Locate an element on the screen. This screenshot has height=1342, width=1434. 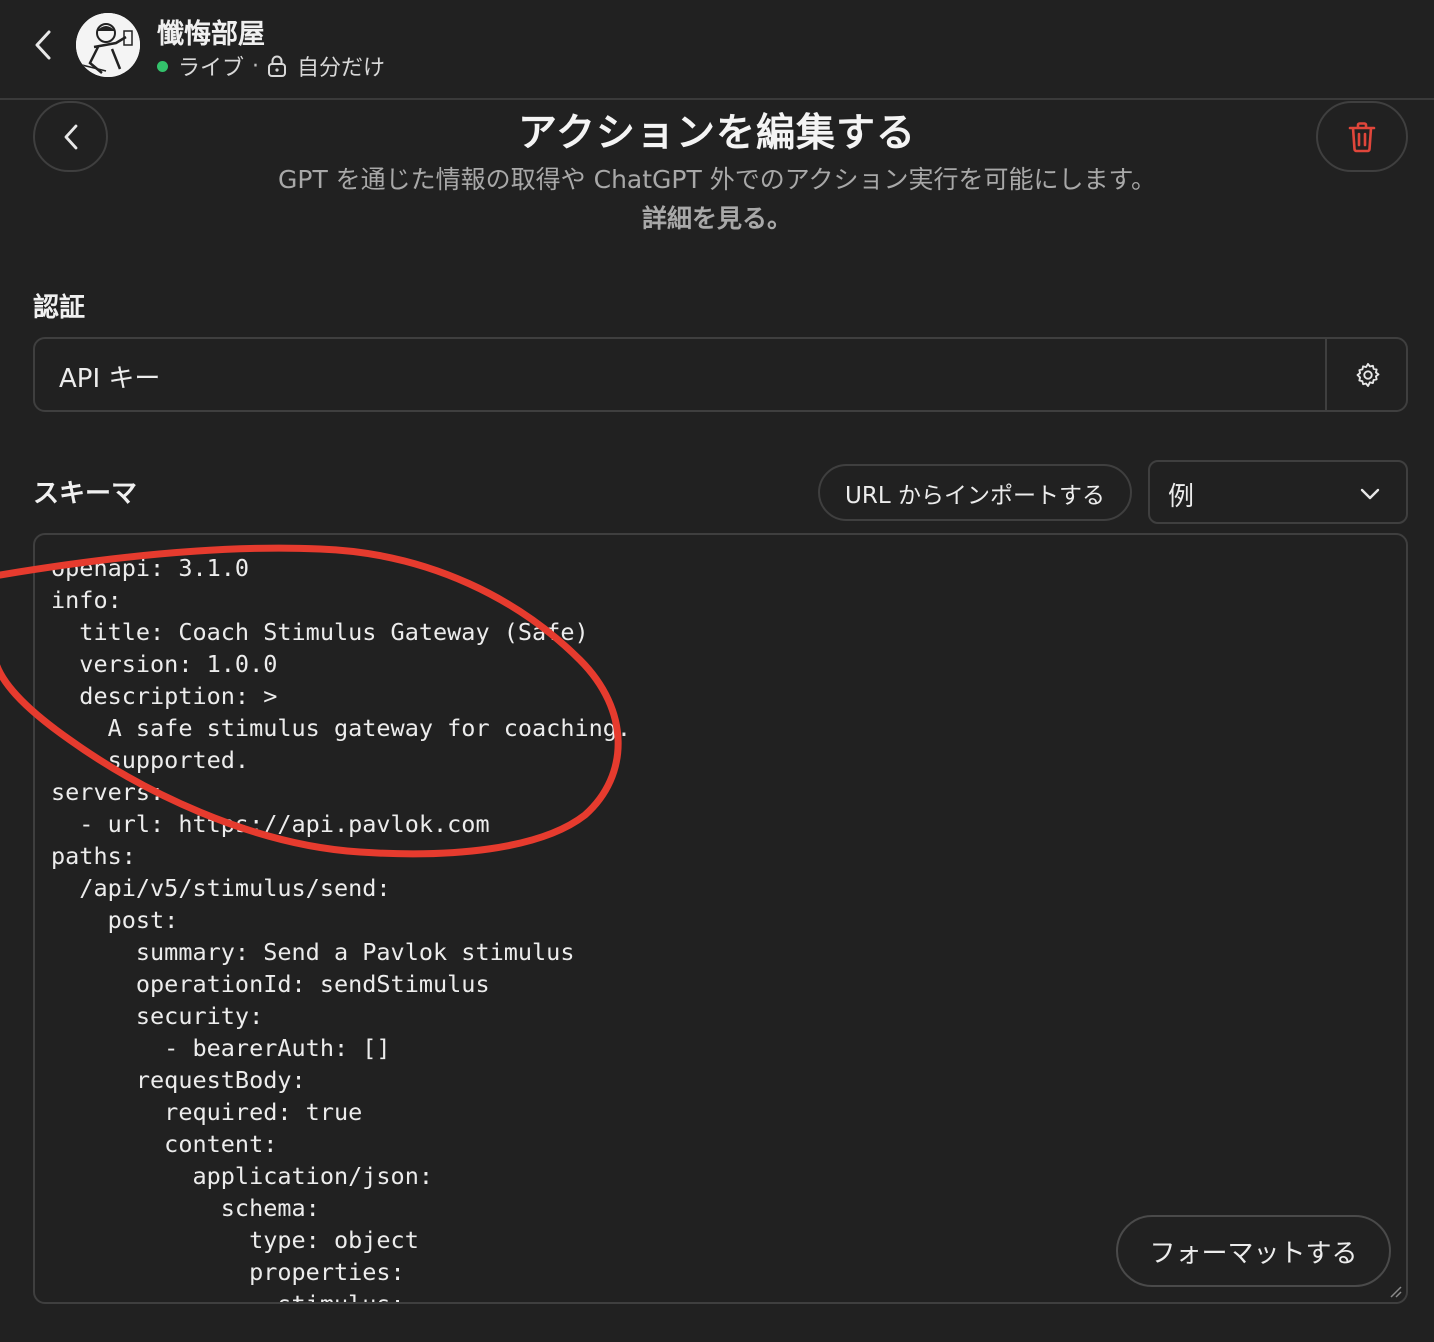
code-line: version: 1.0.0 is located at coordinates (178, 664).